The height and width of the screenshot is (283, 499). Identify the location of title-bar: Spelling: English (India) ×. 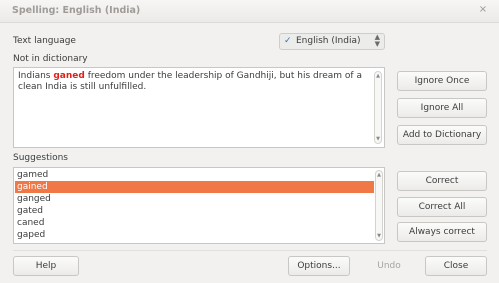
(249, 11).